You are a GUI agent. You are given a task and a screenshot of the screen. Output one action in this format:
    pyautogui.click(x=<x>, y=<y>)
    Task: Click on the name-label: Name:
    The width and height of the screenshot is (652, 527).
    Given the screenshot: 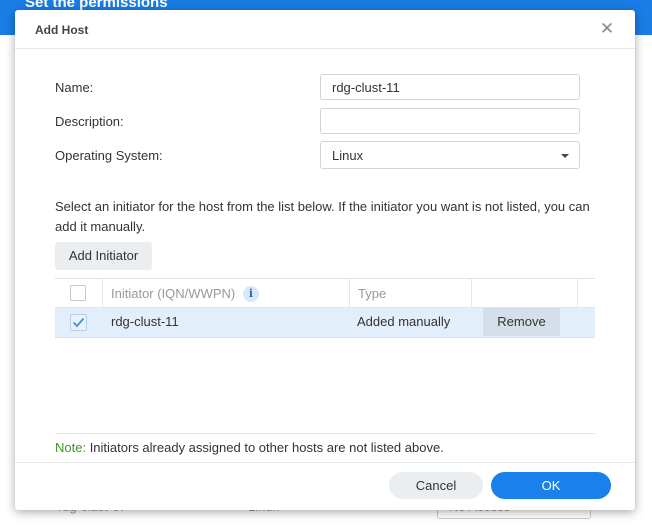 What is the action you would take?
    pyautogui.click(x=74, y=87)
    